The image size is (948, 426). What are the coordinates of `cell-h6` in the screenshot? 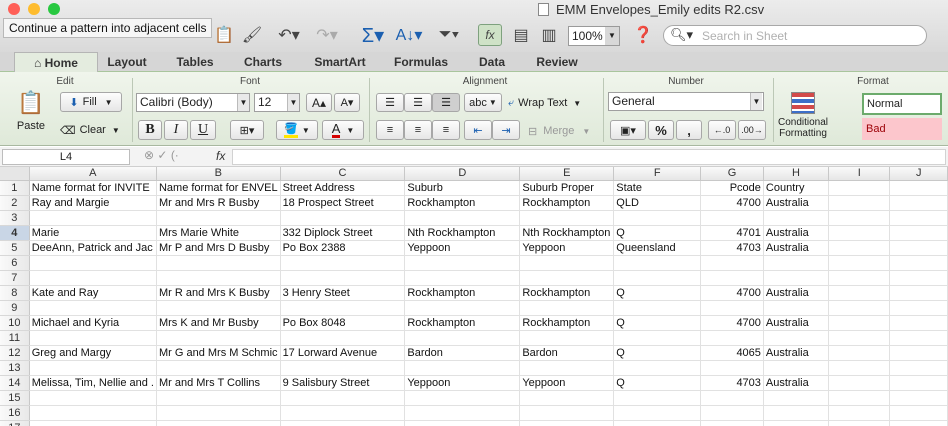 It's located at (796, 263).